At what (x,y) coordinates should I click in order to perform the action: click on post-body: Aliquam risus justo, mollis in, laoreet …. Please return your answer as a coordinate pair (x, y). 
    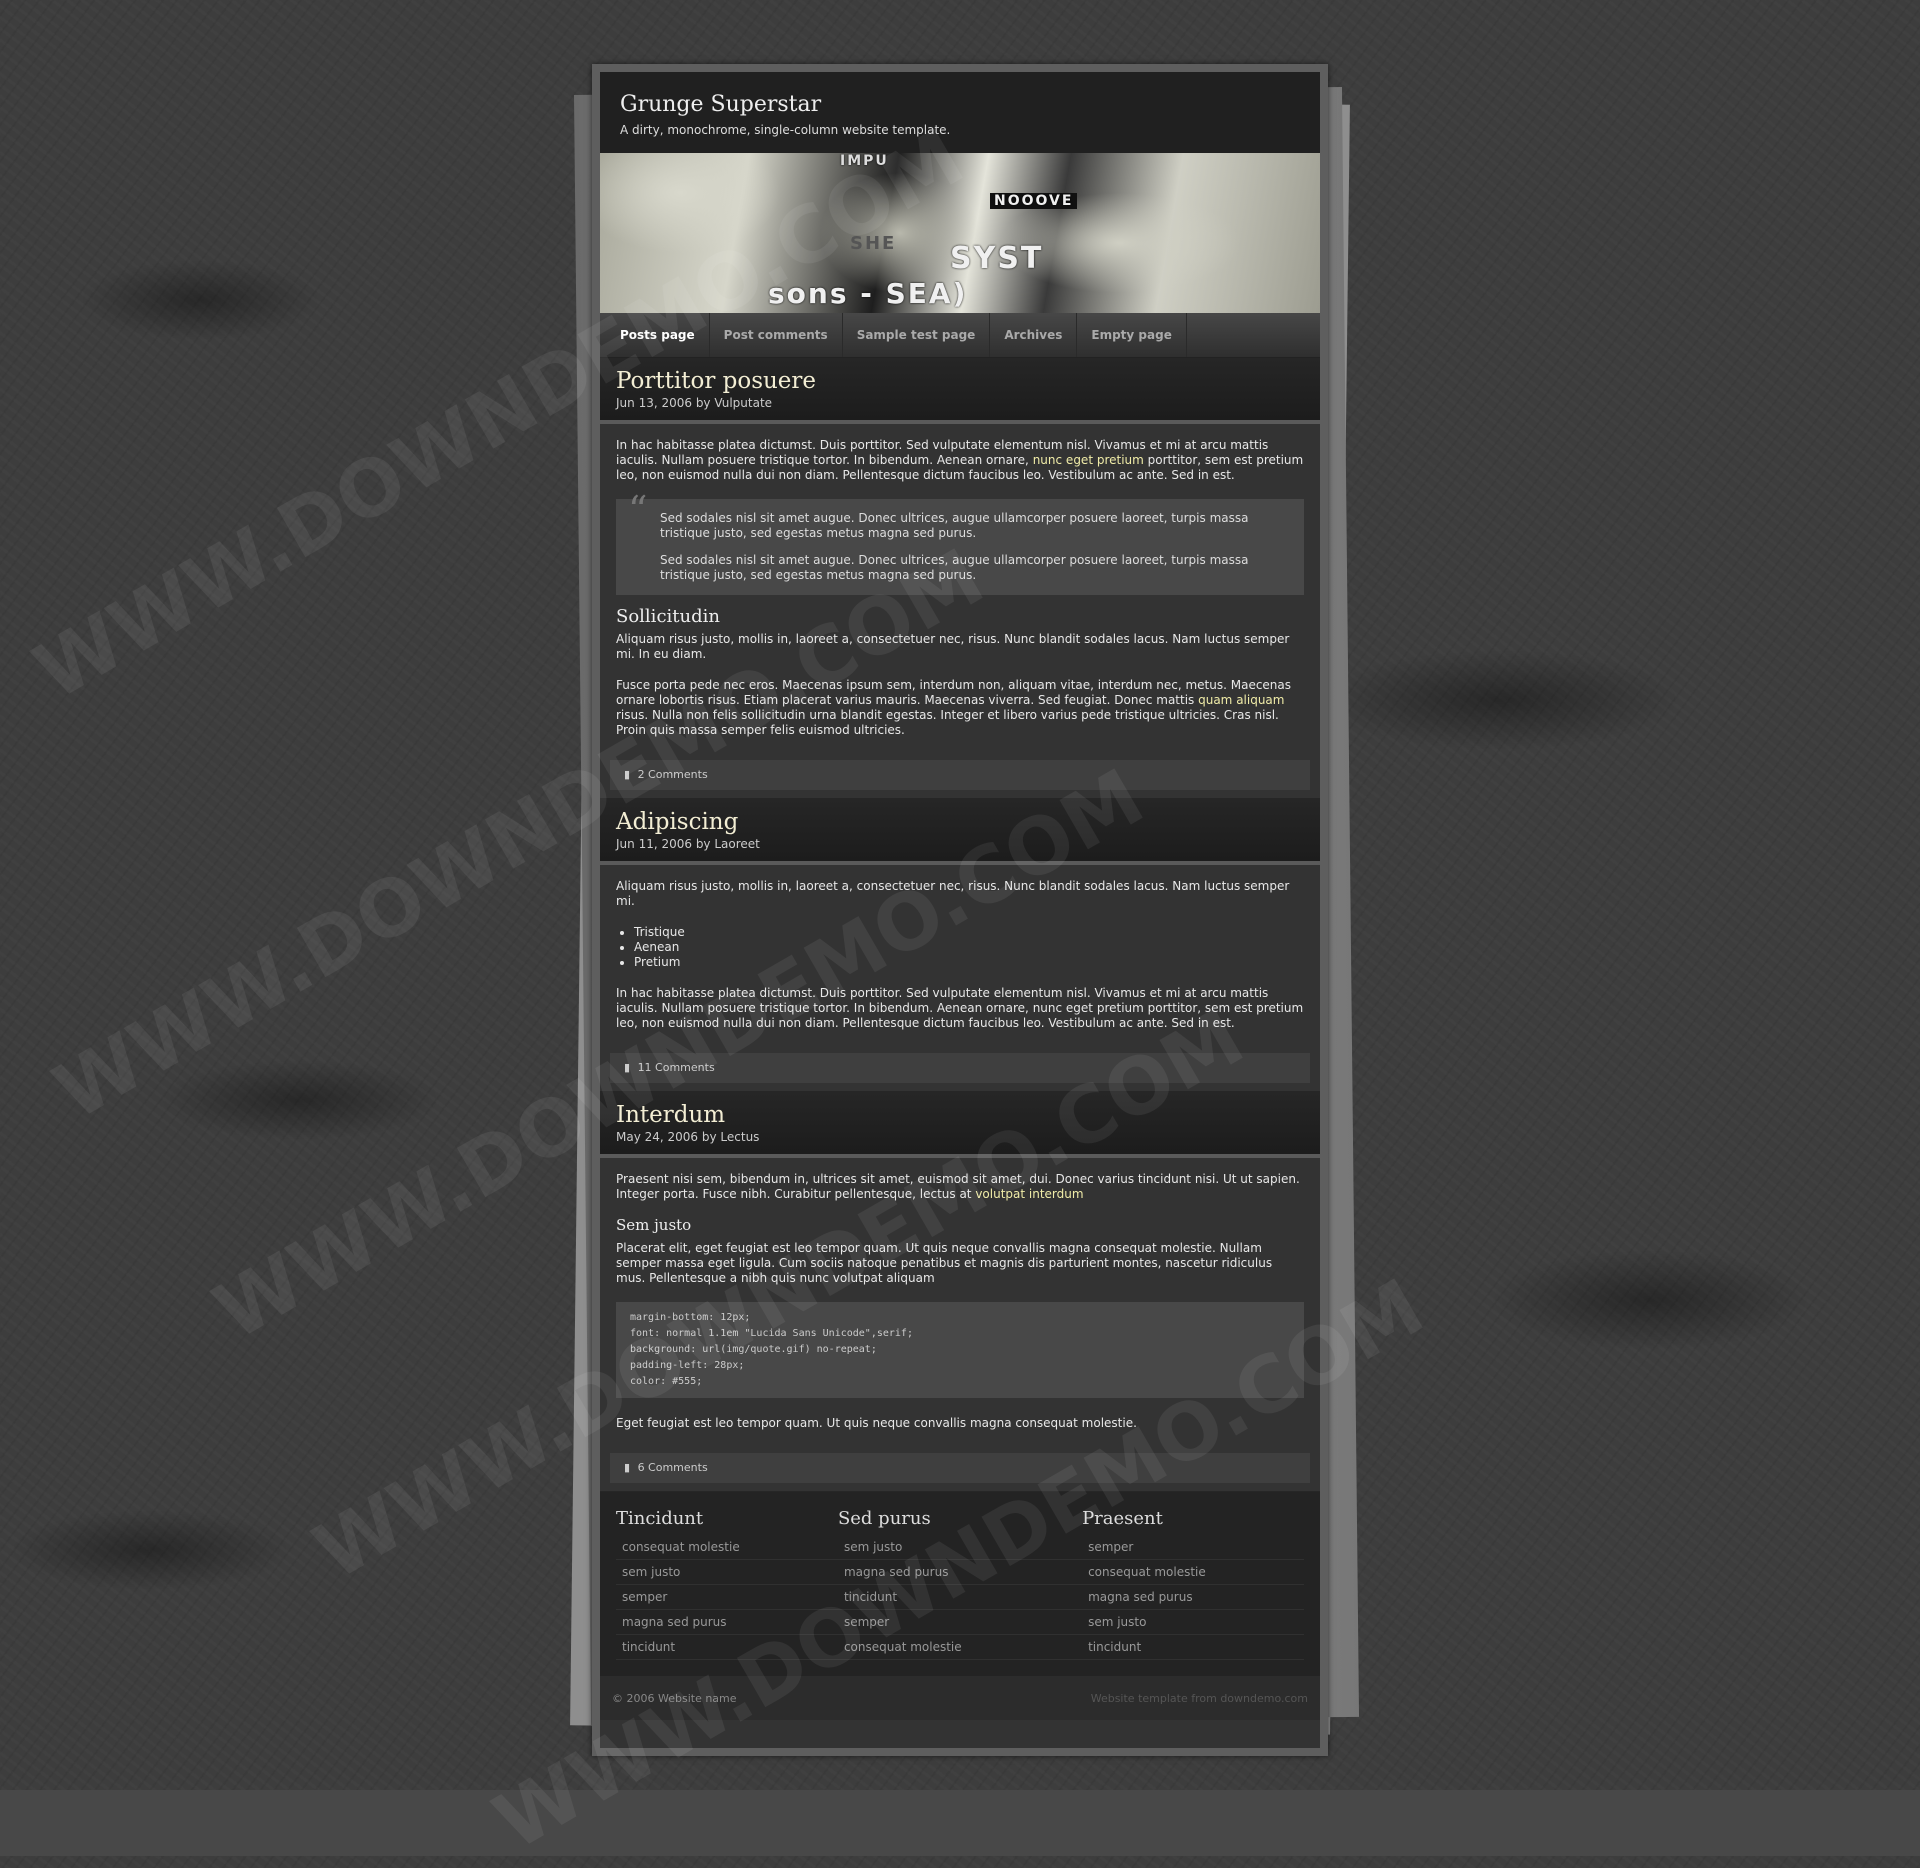
    Looking at the image, I should click on (960, 959).